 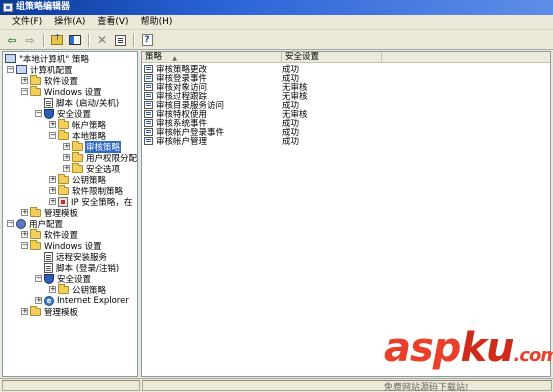 I want to click on tree-item-user-windows-settings: − Windows 设置, so click(x=62, y=245).